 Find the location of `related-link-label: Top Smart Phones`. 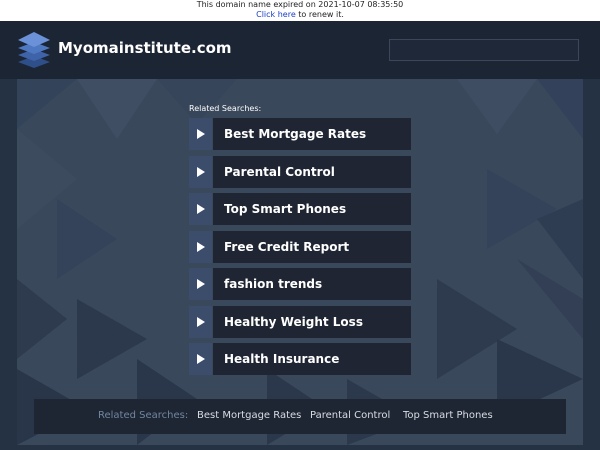

related-link-label: Top Smart Phones is located at coordinates (312, 209).